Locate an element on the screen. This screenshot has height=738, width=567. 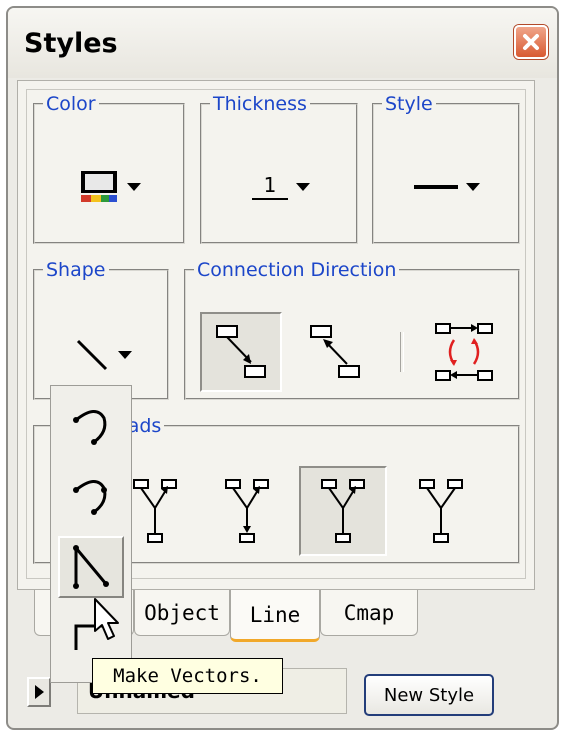
shape-dropdown is located at coordinates (103, 355).